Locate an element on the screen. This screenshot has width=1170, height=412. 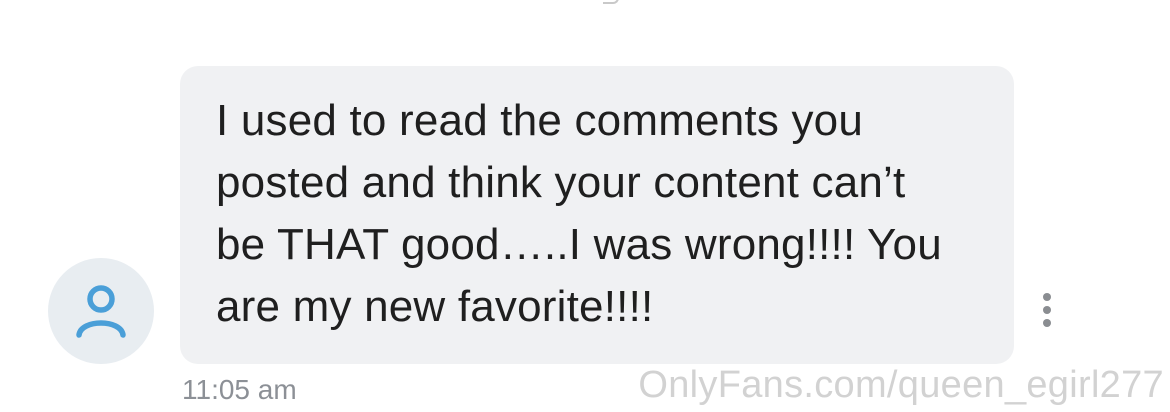
more-vertical-icon is located at coordinates (1047, 310).